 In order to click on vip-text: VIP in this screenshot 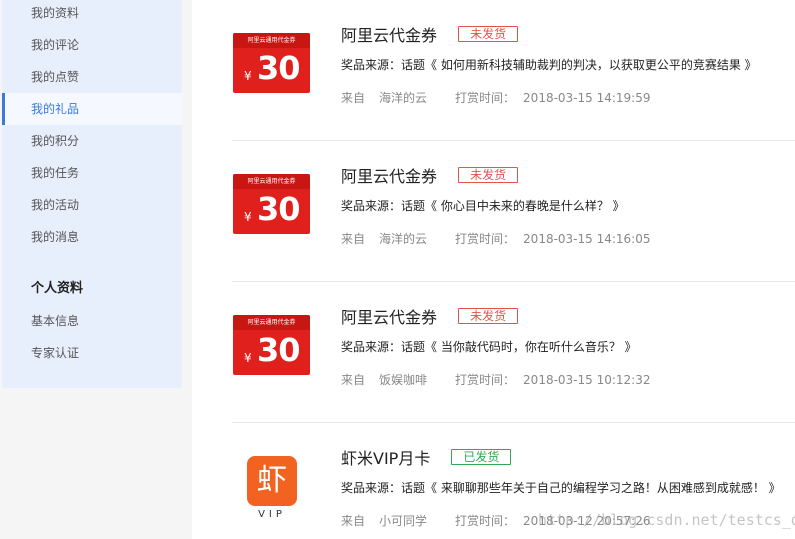, I will do `click(272, 514)`.